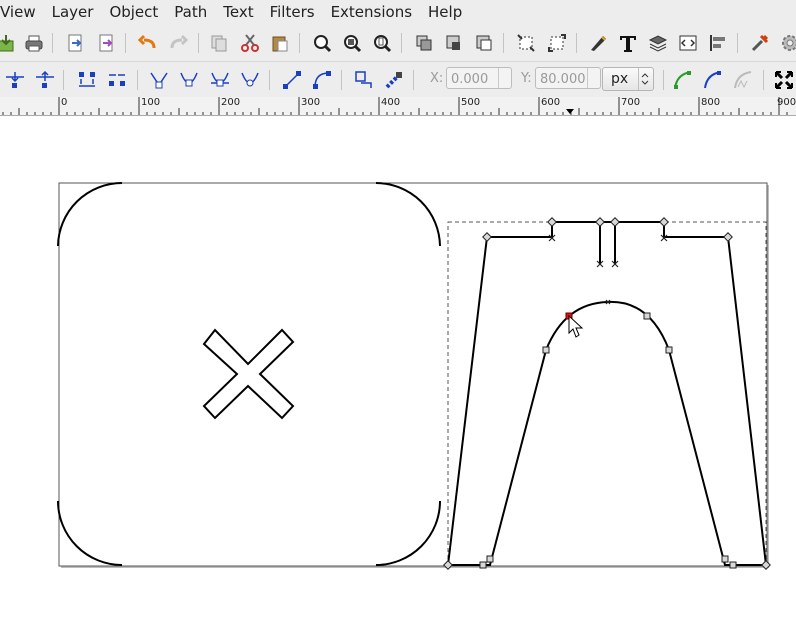  I want to click on zoom-fit-icon, so click(526, 43).